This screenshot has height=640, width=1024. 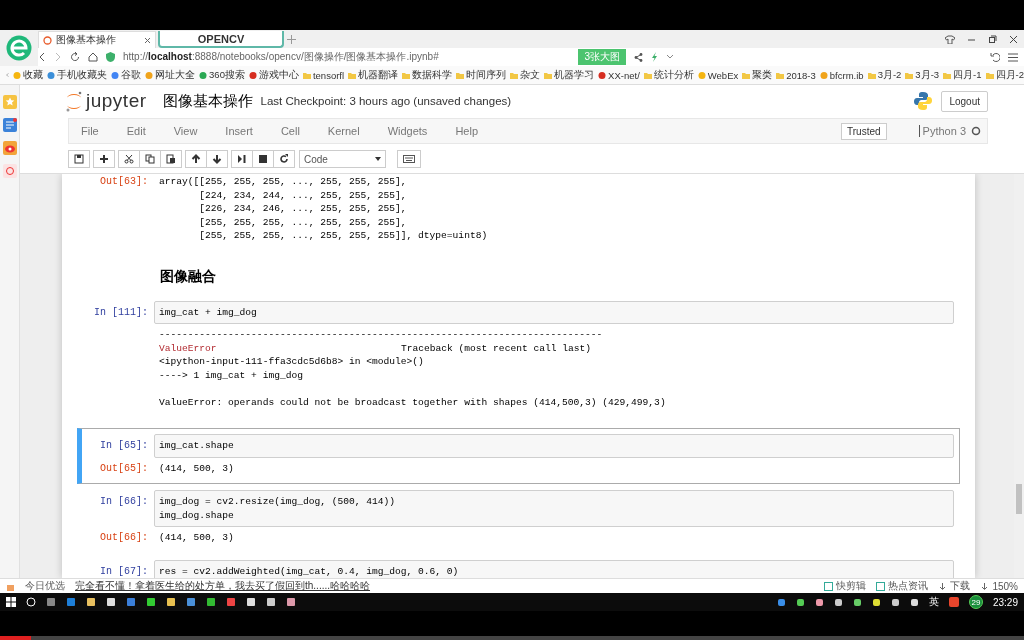 I want to click on save-button, so click(x=79, y=159).